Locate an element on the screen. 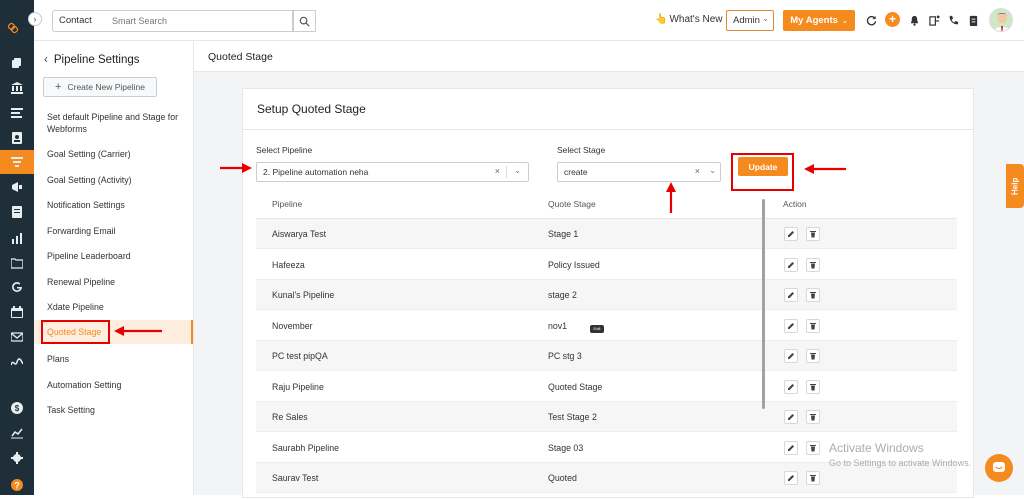 Image resolution: width=1024 pixels, height=499 pixels. chat-bubble-icon is located at coordinates (999, 467).